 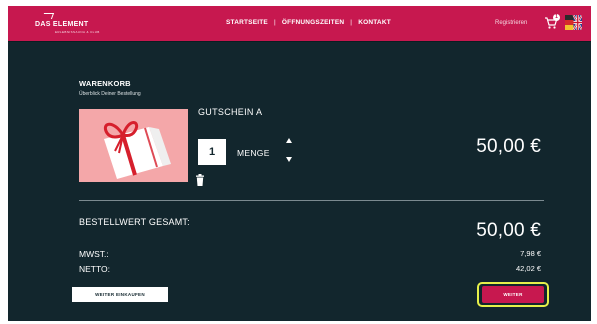 I want to click on cart-count-badge: 1, so click(x=556, y=17).